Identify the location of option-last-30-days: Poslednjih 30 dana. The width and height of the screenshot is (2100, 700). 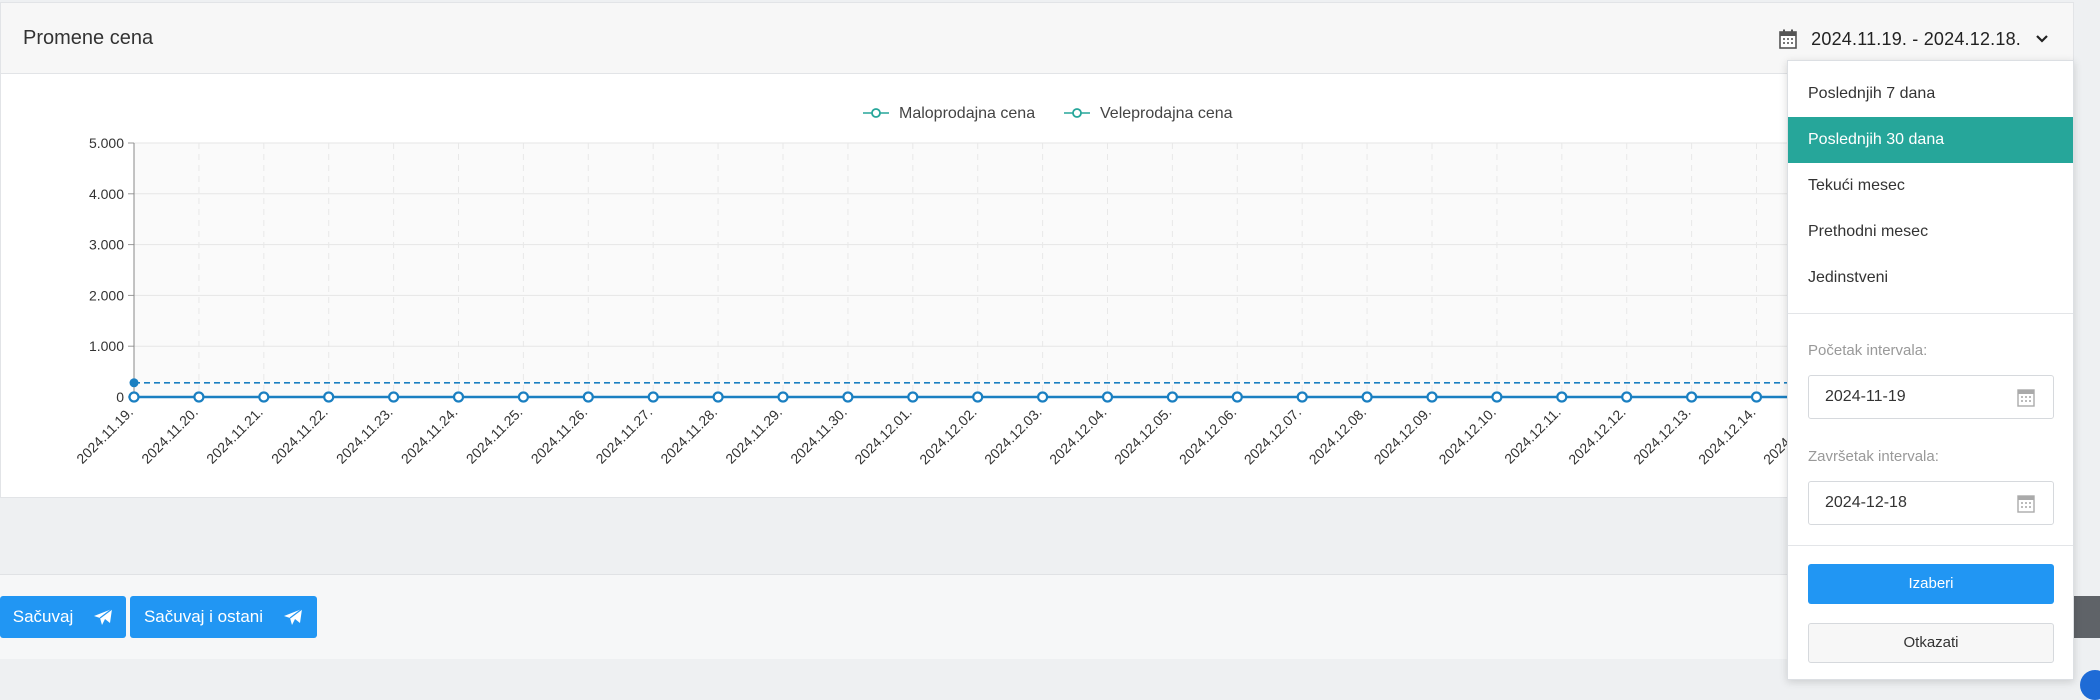
(1930, 140).